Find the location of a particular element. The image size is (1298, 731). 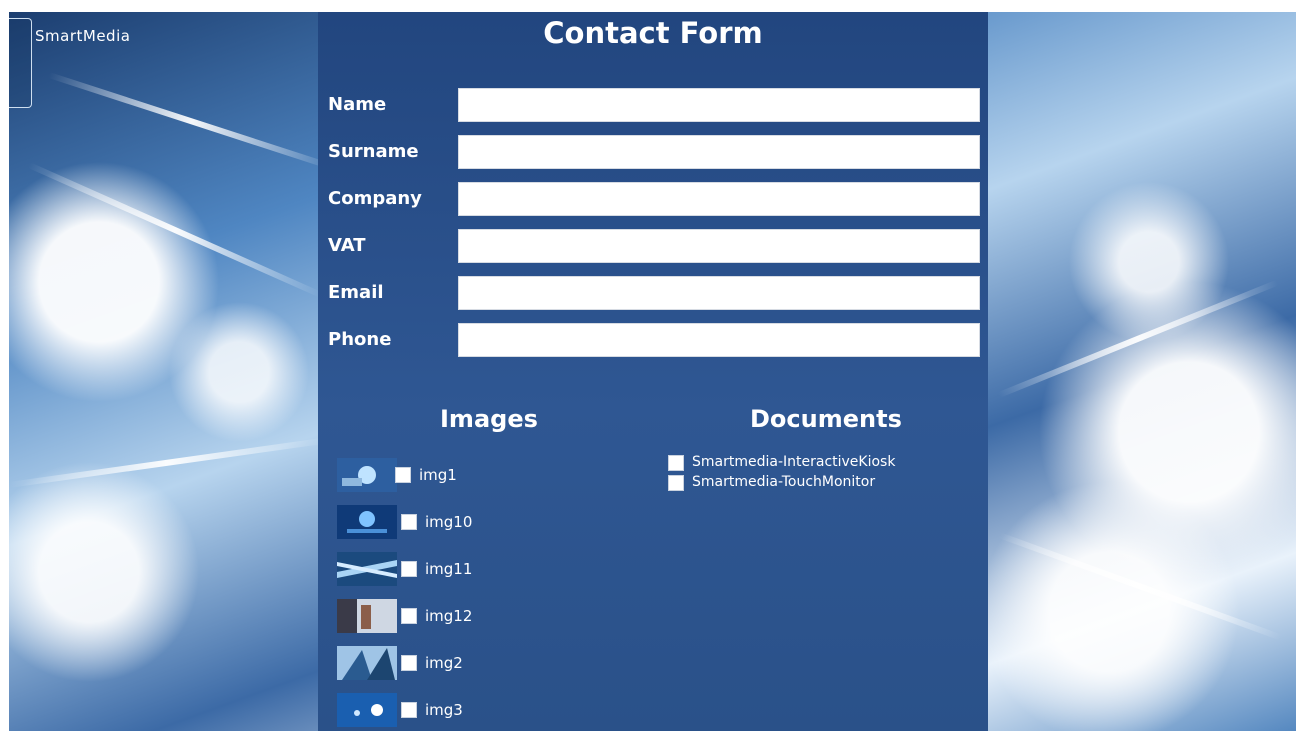

side-tab-handle is located at coordinates (20, 63).